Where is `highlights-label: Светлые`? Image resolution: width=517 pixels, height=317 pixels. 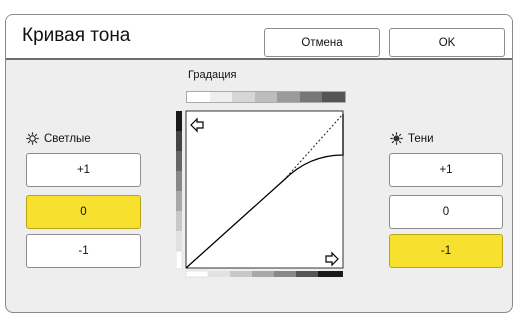 highlights-label: Светлые is located at coordinates (58, 138).